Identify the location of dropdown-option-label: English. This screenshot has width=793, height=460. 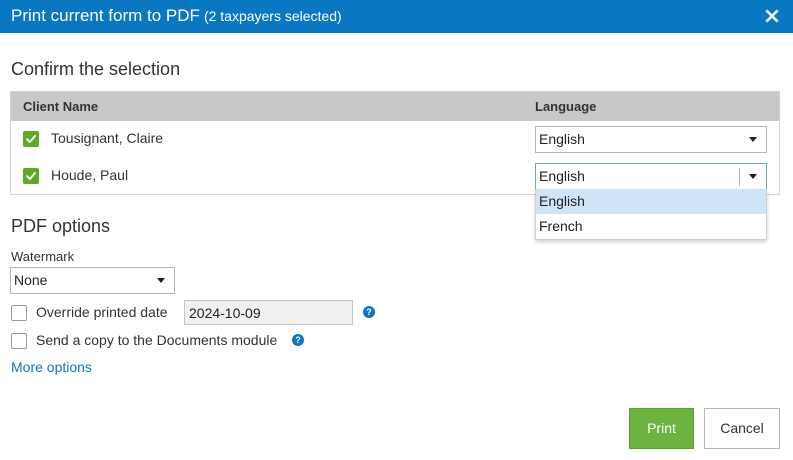
(562, 201).